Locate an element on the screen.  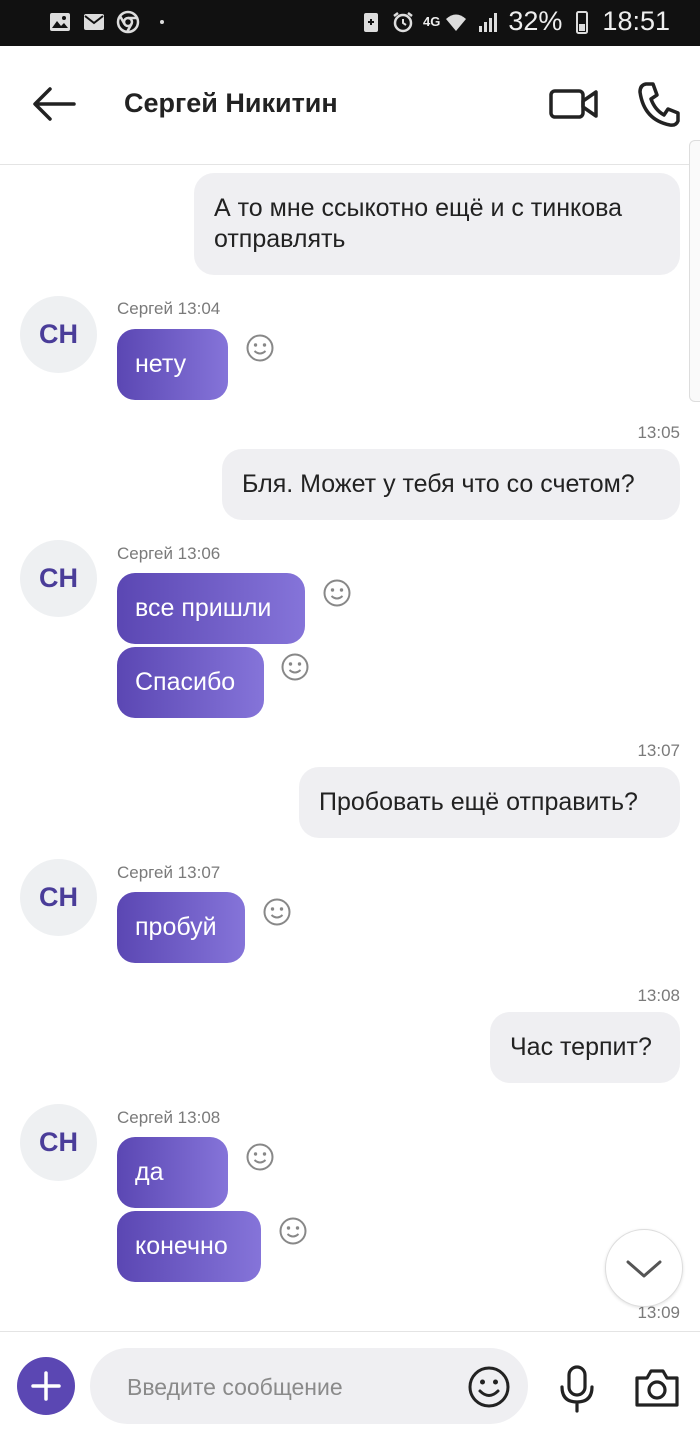
message-bubble-incoming: Спасибо is located at coordinates (190, 682).